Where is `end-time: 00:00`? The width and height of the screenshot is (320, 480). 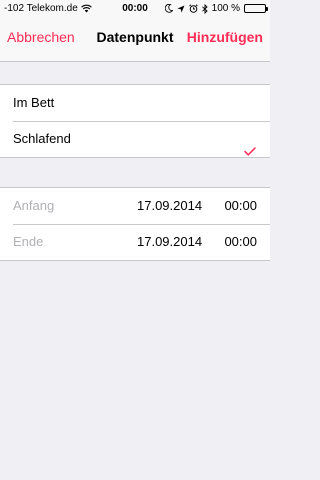 end-time: 00:00 is located at coordinates (240, 241).